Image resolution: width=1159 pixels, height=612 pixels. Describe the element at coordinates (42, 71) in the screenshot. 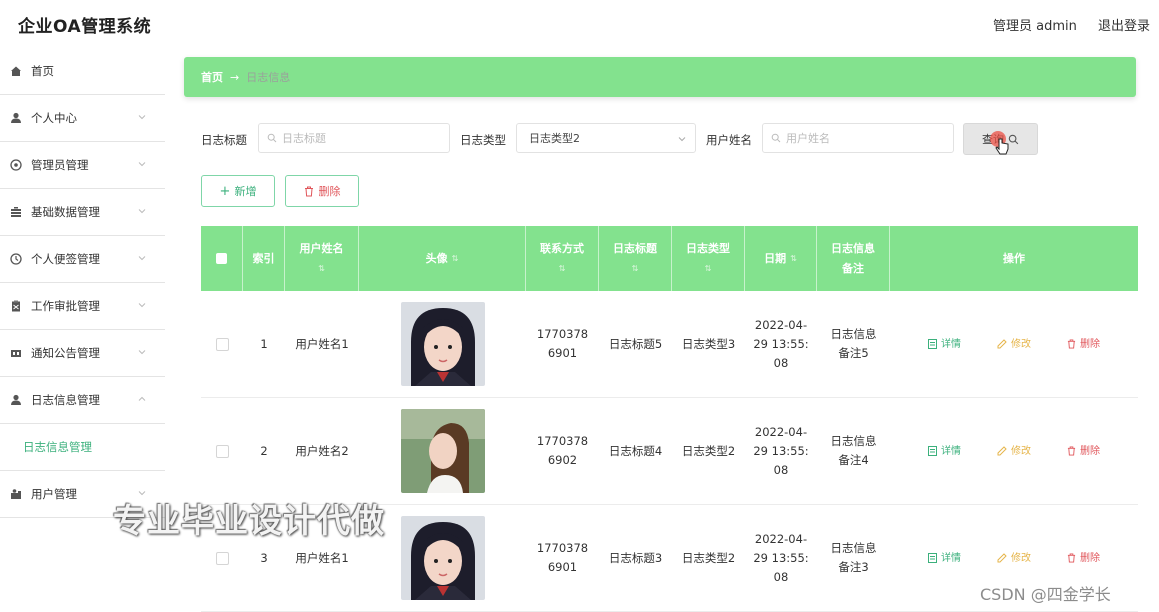

I see `sidebar-item-label: 首页` at that location.